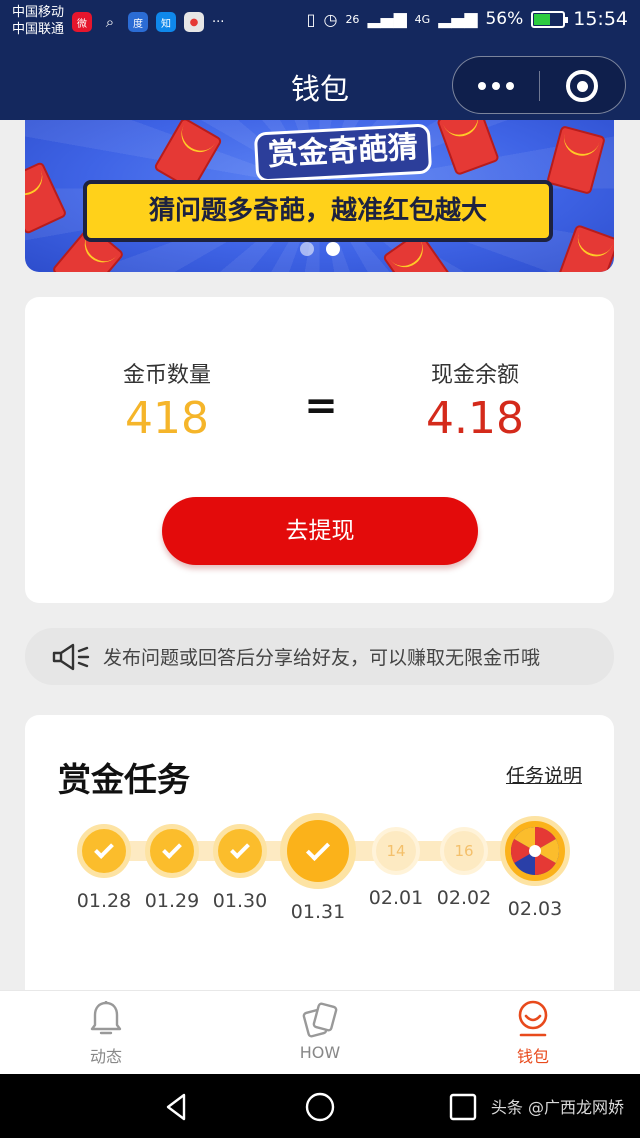 The width and height of the screenshot is (640, 1138). I want to click on megaphone-icon, so click(71, 656).